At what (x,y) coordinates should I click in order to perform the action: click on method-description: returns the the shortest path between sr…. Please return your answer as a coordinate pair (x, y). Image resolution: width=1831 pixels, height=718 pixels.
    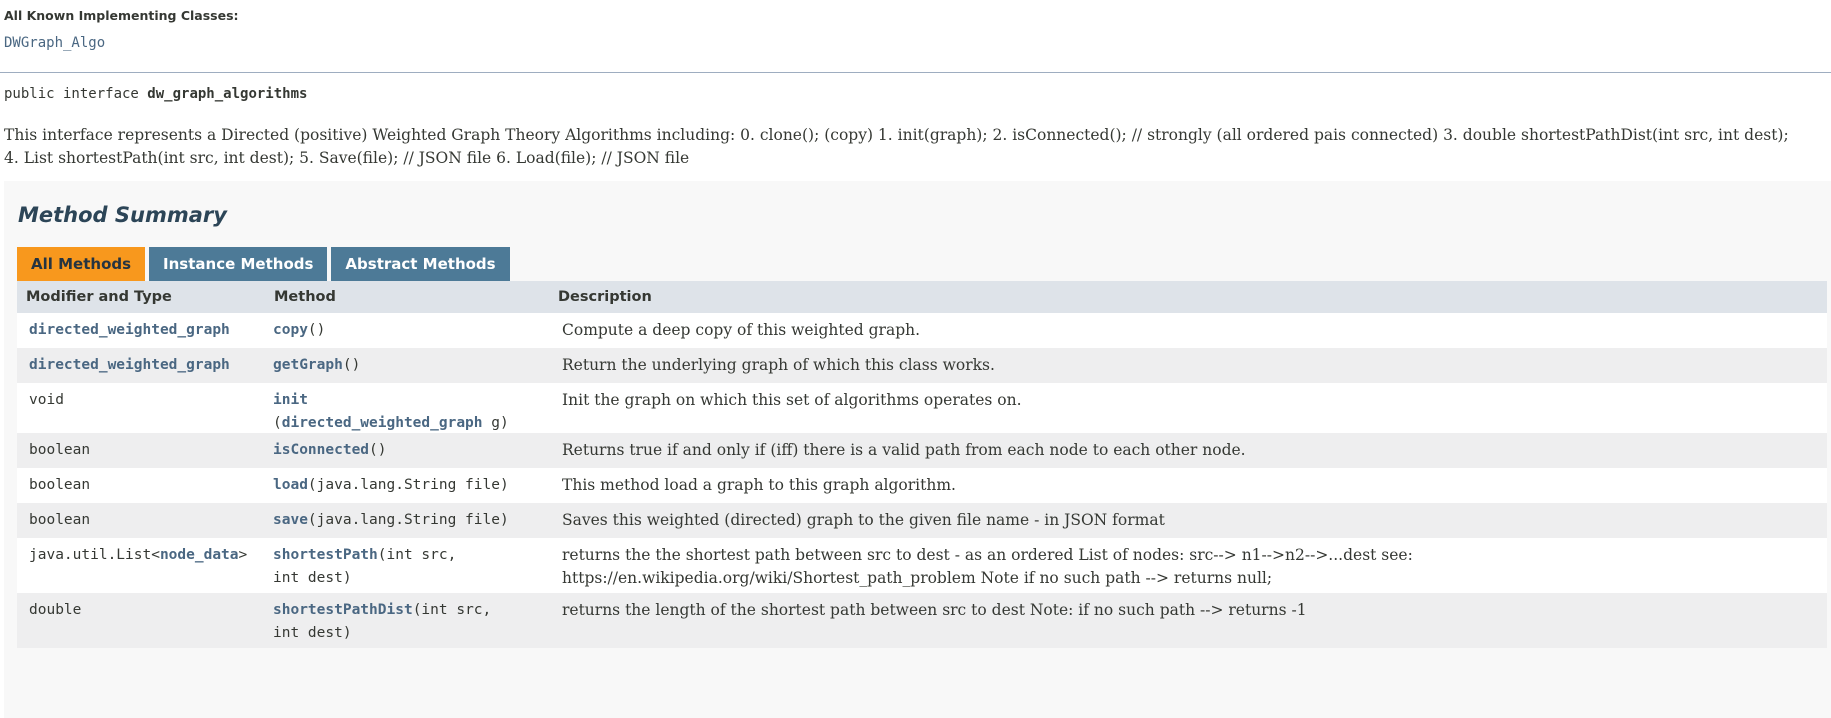
    Looking at the image, I should click on (987, 566).